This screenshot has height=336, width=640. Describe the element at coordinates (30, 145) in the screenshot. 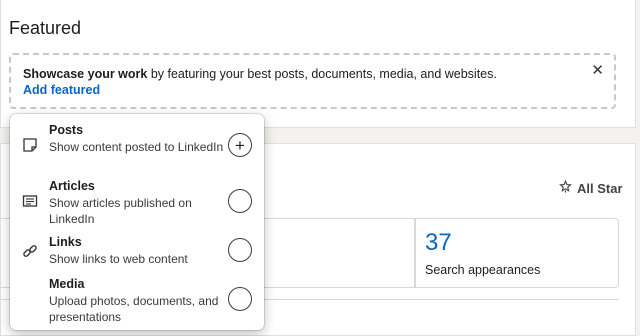

I see `post-icon` at that location.